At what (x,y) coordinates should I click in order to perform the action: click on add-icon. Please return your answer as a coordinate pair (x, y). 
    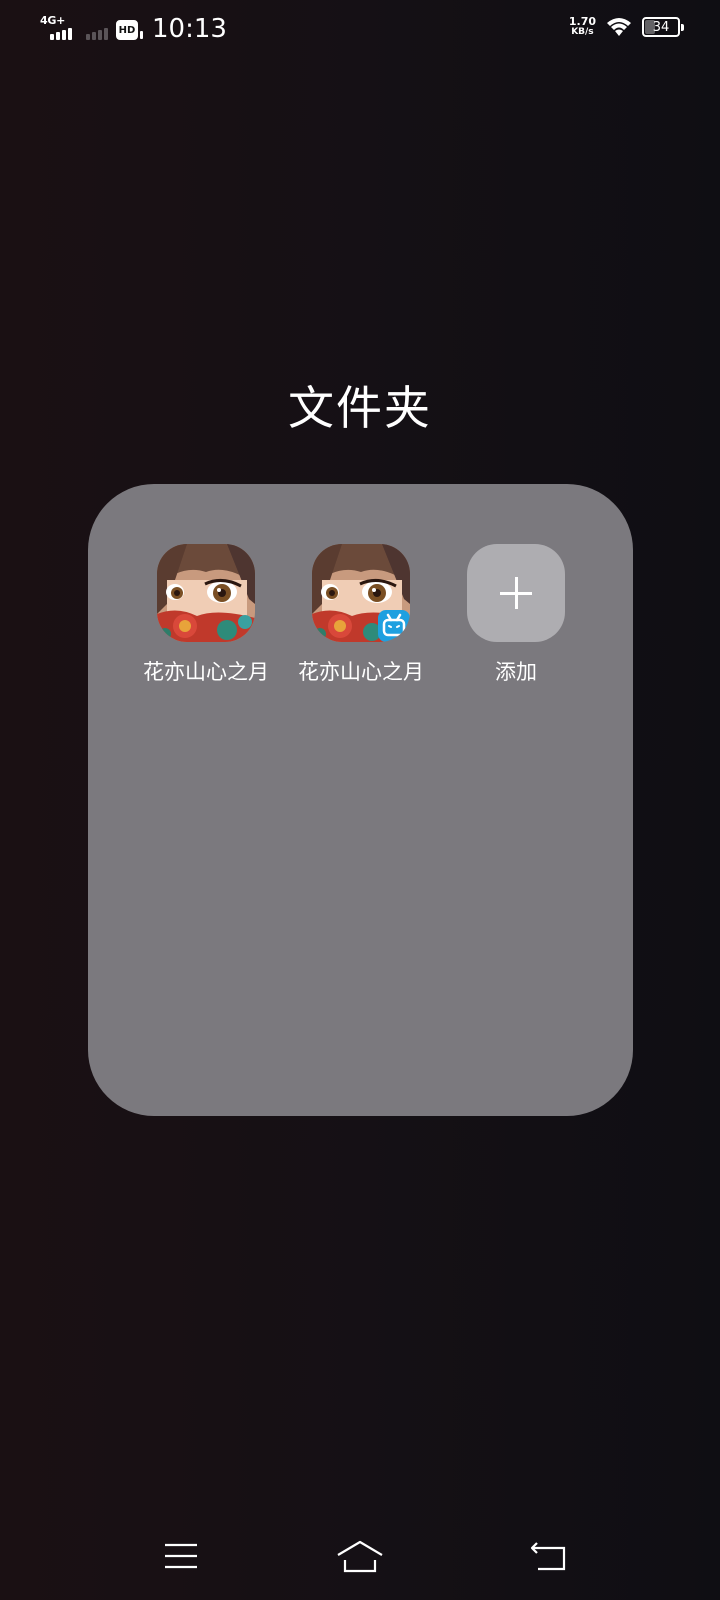
    Looking at the image, I should click on (516, 593).